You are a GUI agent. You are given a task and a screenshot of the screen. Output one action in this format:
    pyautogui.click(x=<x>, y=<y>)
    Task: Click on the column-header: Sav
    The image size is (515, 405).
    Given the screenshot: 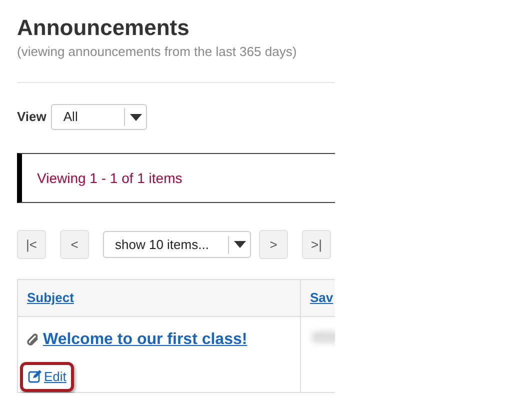 What is the action you would take?
    pyautogui.click(x=317, y=298)
    